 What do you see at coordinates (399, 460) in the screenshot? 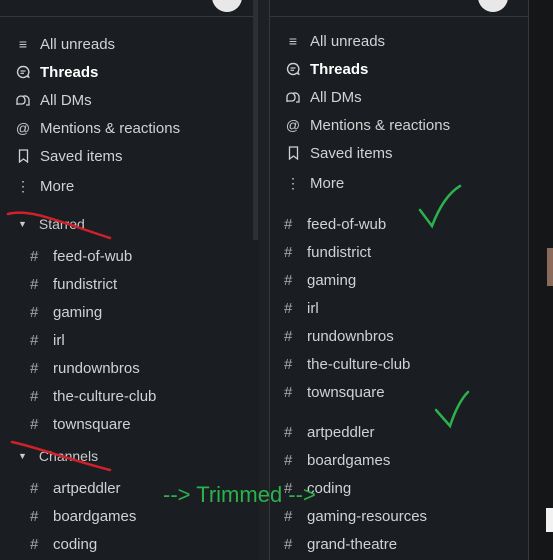
I see `channel-item: # boardgames` at bounding box center [399, 460].